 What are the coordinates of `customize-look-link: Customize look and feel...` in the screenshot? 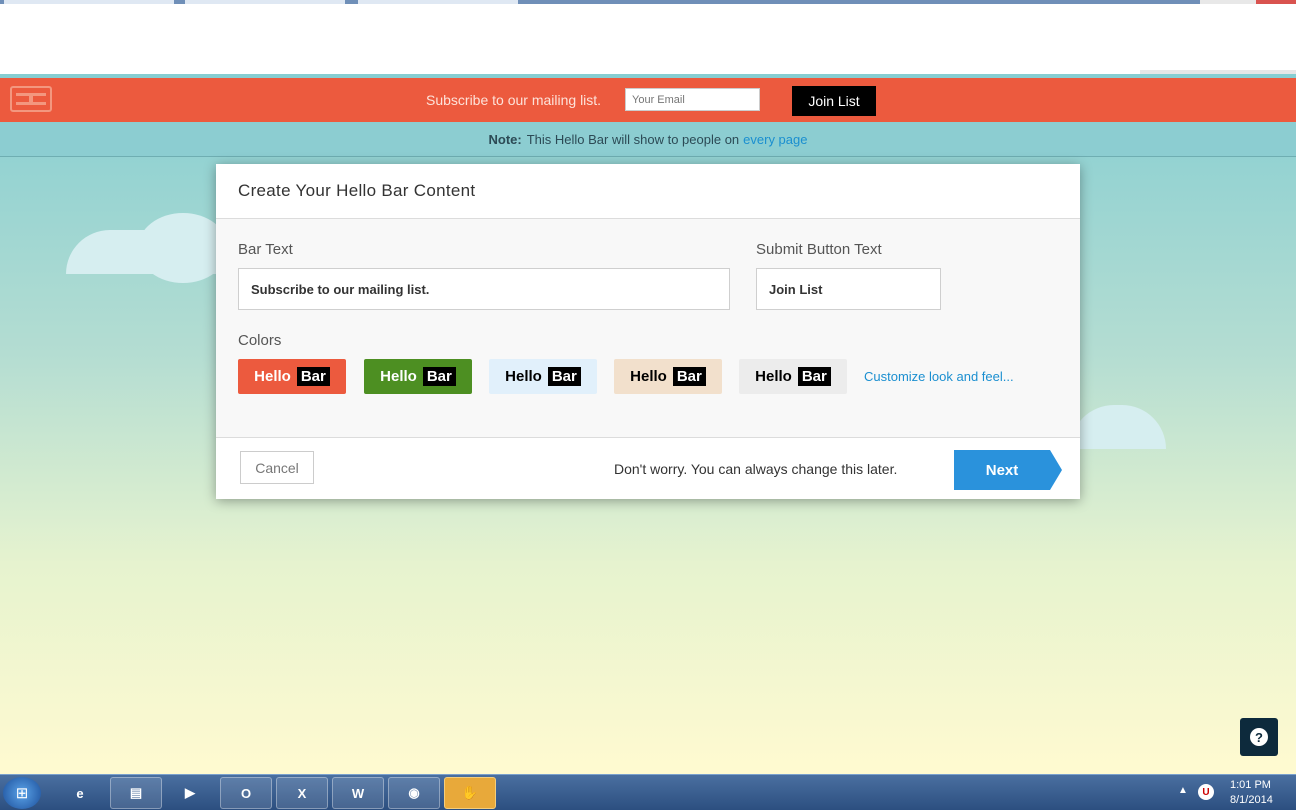 It's located at (939, 376).